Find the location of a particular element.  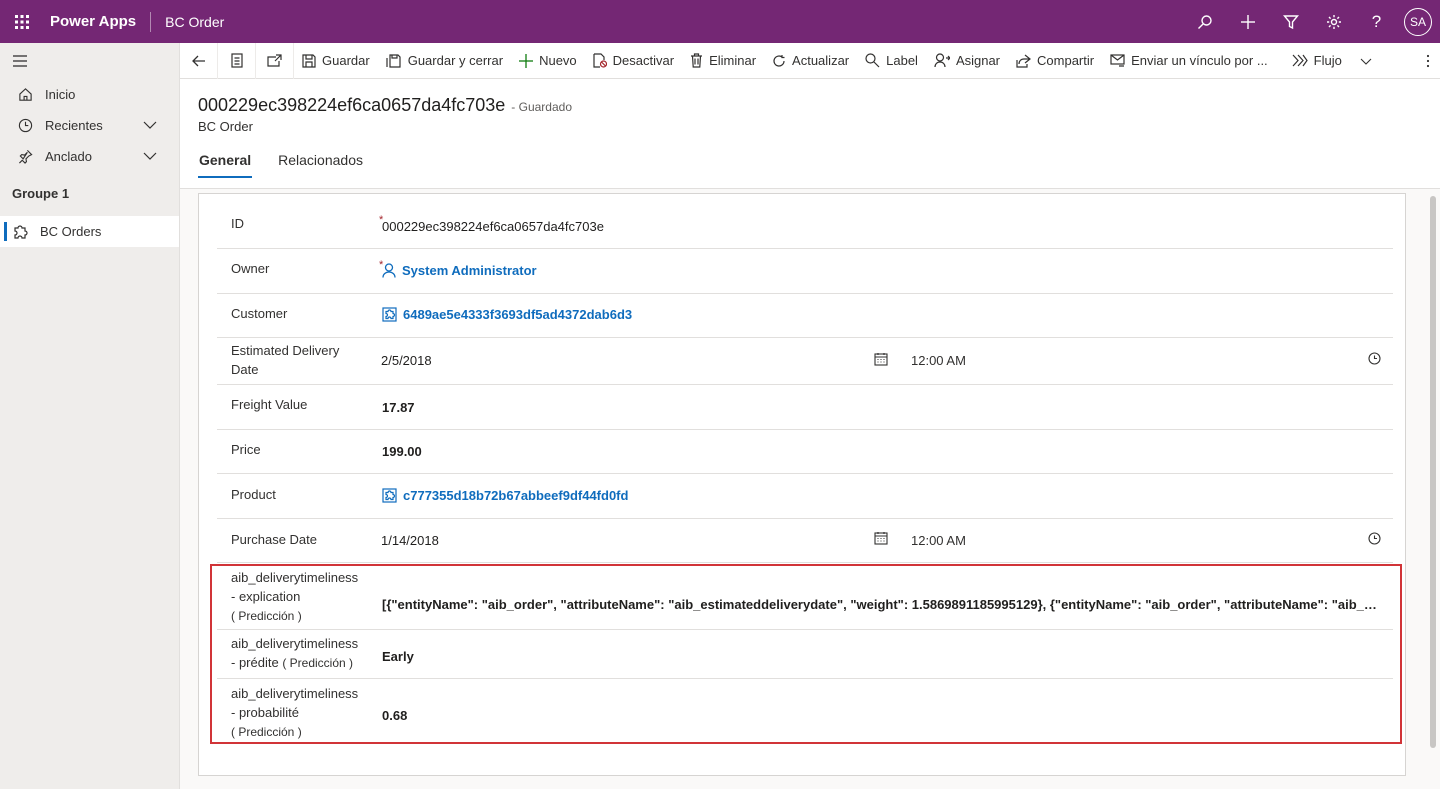

new-record-button: Nuevo is located at coordinates (548, 61).